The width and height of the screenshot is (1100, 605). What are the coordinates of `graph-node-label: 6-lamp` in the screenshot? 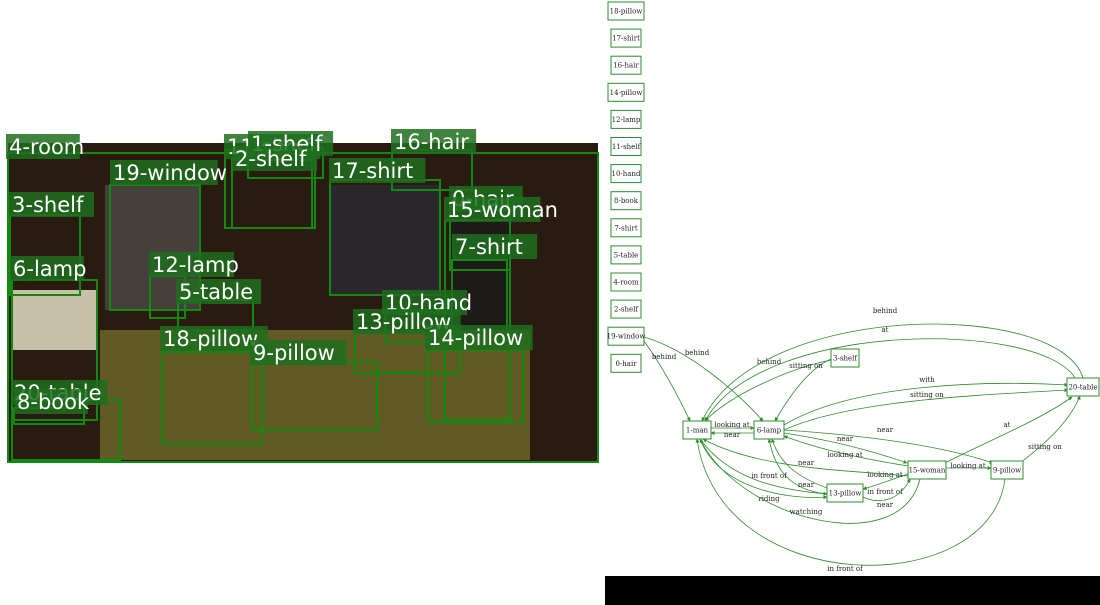 It's located at (769, 431).